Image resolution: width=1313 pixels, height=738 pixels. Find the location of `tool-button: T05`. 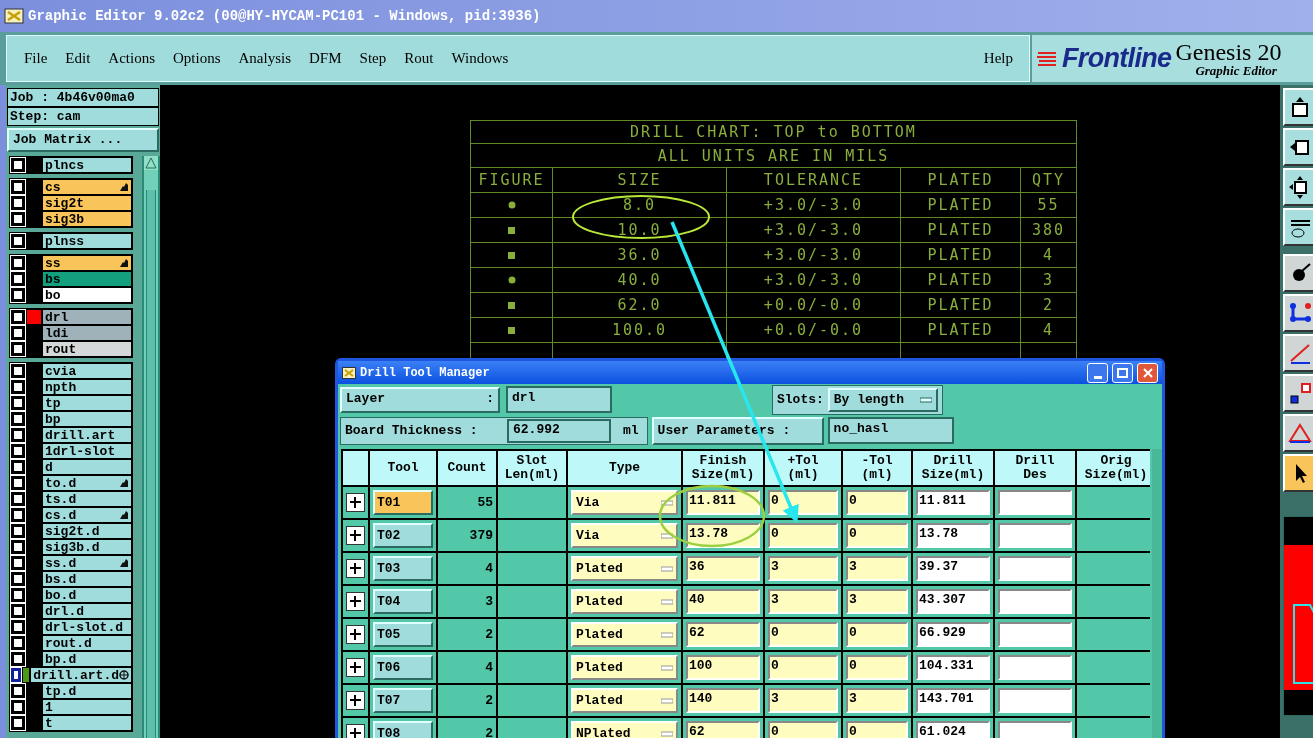

tool-button: T05 is located at coordinates (403, 634).